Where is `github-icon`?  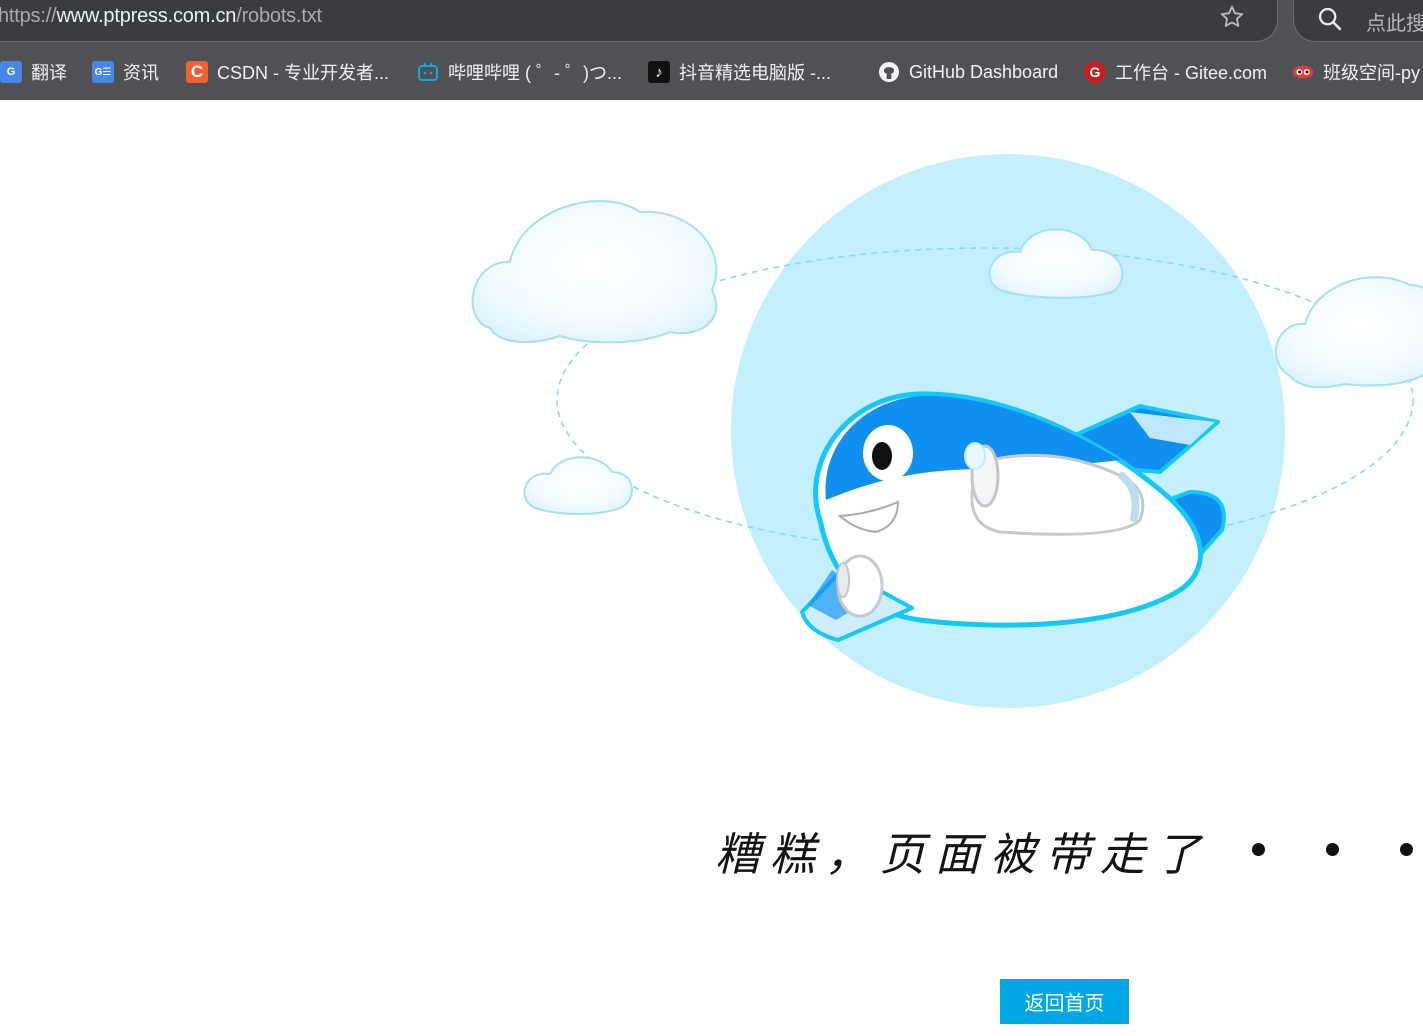 github-icon is located at coordinates (889, 72).